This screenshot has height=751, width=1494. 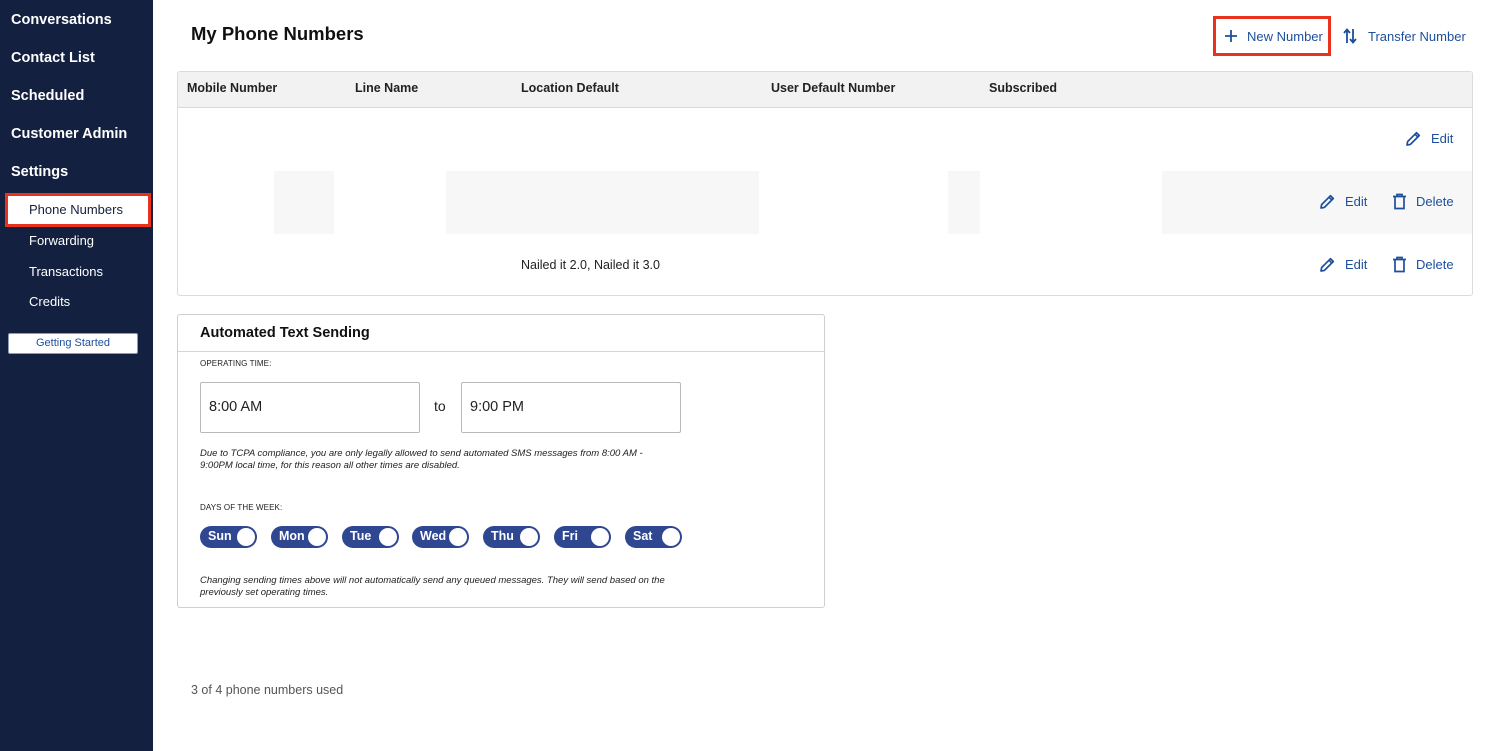 What do you see at coordinates (61, 20) in the screenshot?
I see `sidebar-item-conversations: Conversations` at bounding box center [61, 20].